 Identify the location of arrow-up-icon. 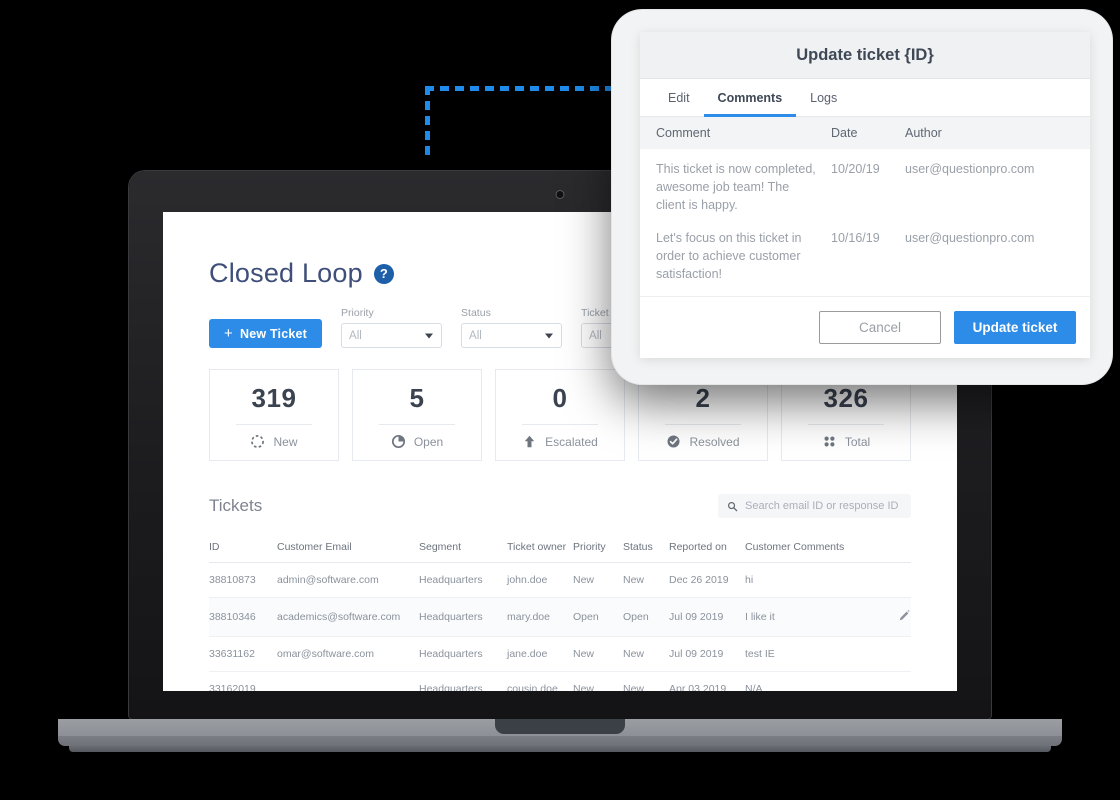
(529, 441).